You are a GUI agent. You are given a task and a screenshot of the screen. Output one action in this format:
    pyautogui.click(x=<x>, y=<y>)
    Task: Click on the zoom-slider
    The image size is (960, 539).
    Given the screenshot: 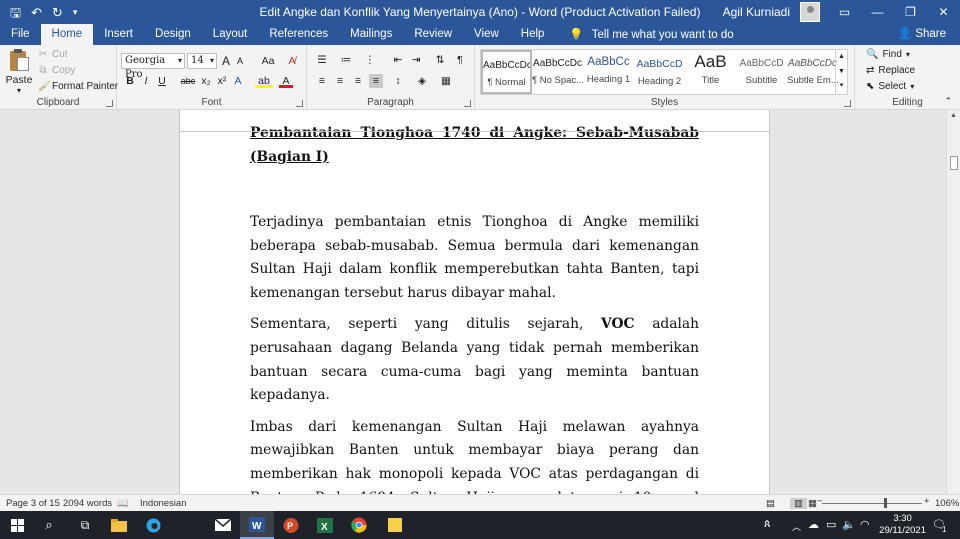 What is the action you would take?
    pyautogui.click(x=872, y=503)
    